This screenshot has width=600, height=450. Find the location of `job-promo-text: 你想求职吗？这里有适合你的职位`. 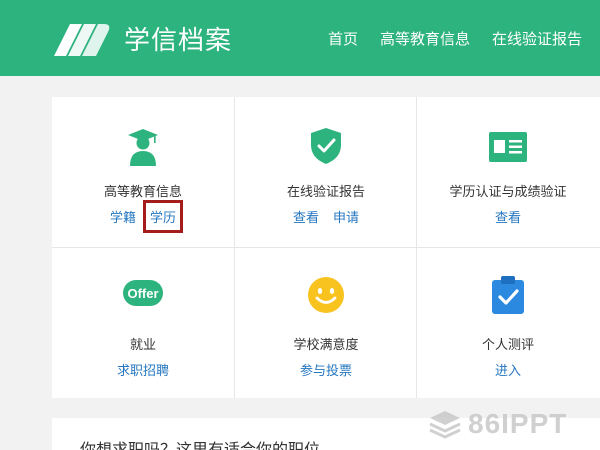

job-promo-text: 你想求职吗？这里有适合你的职位 is located at coordinates (200, 443).